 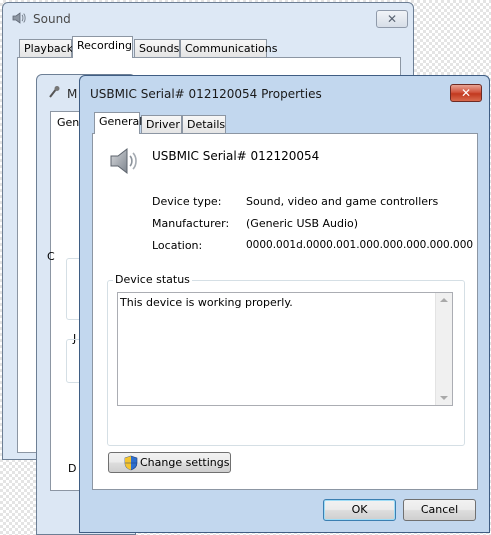 What do you see at coordinates (72, 468) in the screenshot?
I see `mic-side-fragment-d: D` at bounding box center [72, 468].